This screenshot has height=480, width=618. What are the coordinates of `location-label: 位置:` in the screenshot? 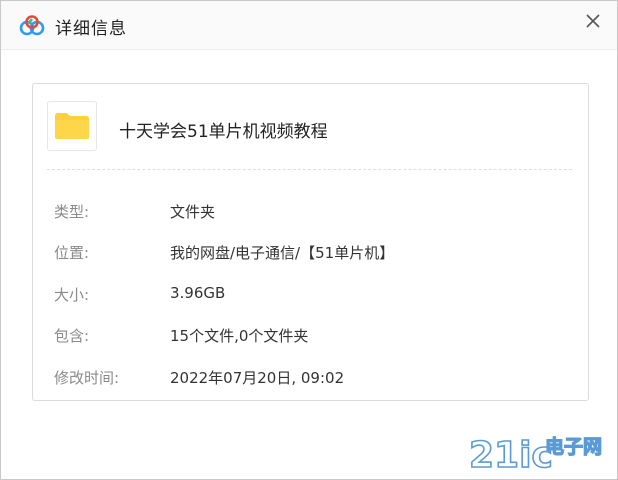 It's located at (72, 253).